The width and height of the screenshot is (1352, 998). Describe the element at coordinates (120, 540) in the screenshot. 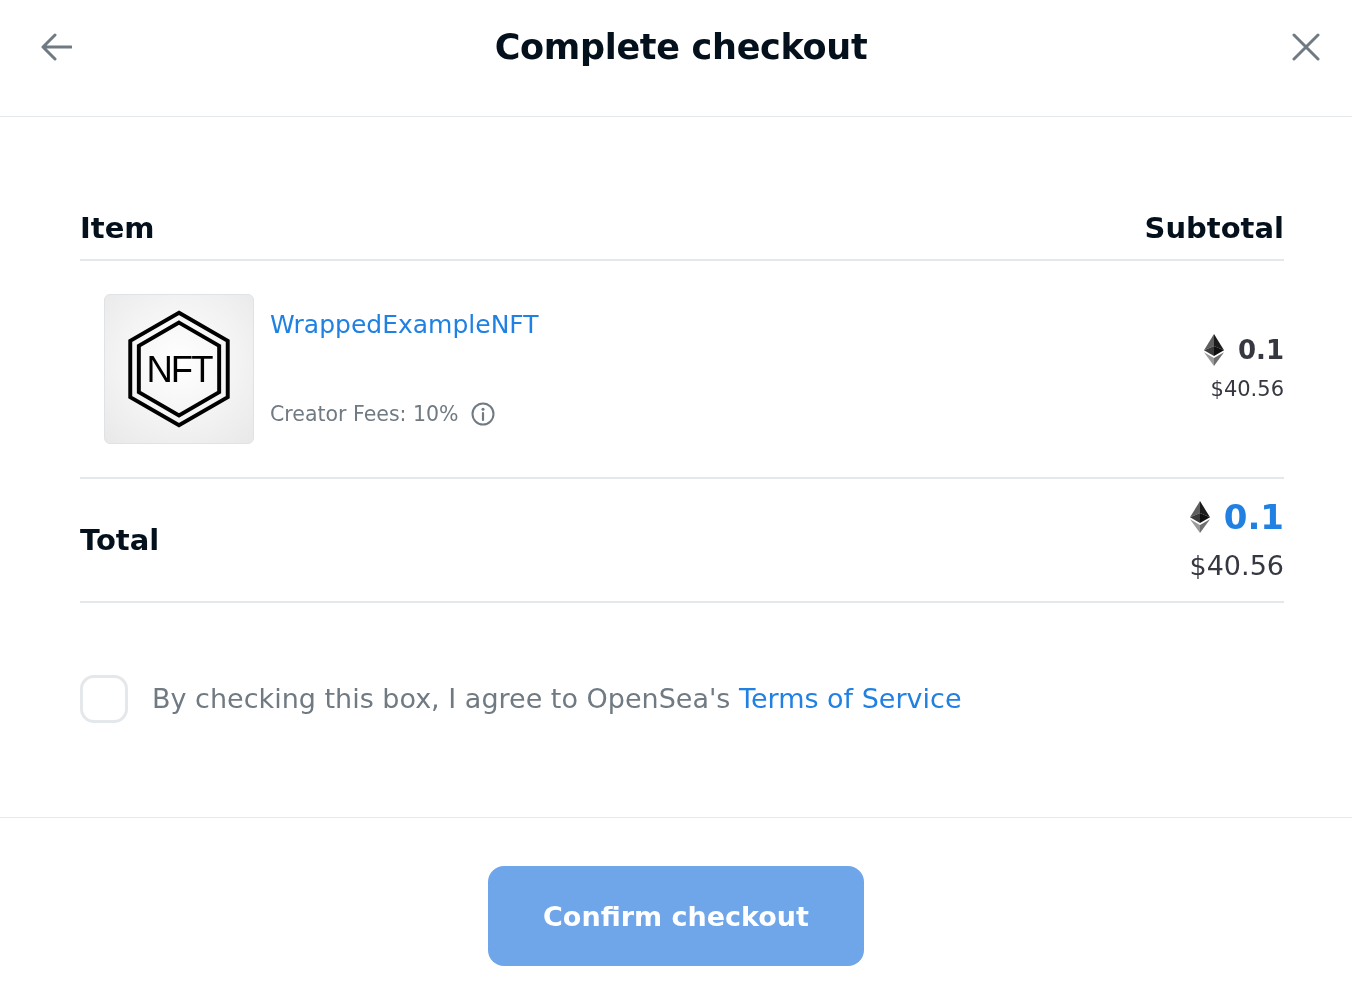

I see `total-label: Total` at that location.